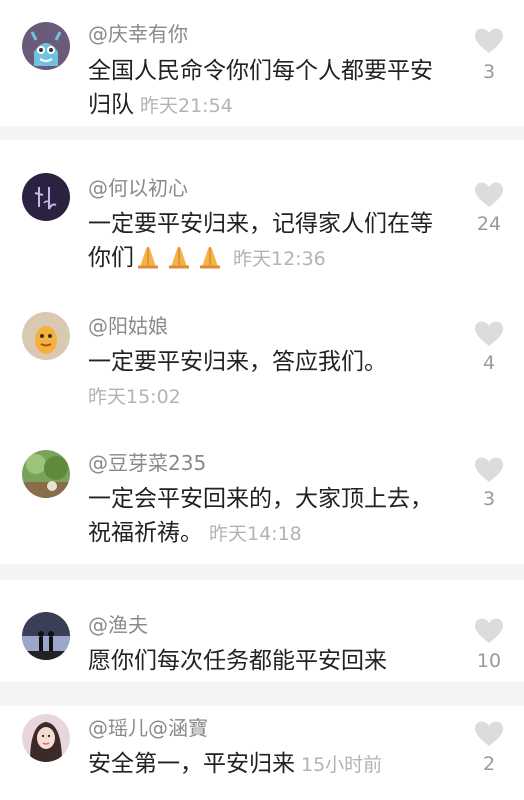  What do you see at coordinates (134, 397) in the screenshot?
I see `comment-time: 昨天15:02` at bounding box center [134, 397].